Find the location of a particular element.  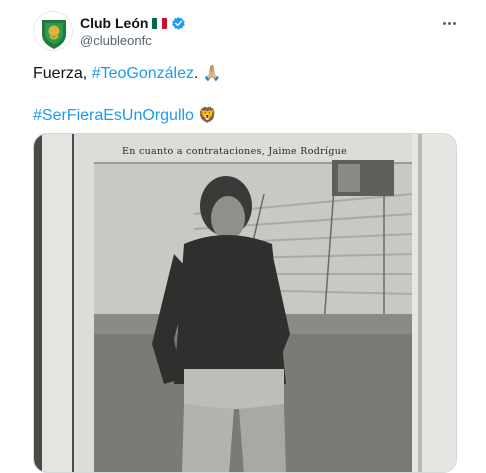

tweet-text: Fuerza, is located at coordinates (62, 73).